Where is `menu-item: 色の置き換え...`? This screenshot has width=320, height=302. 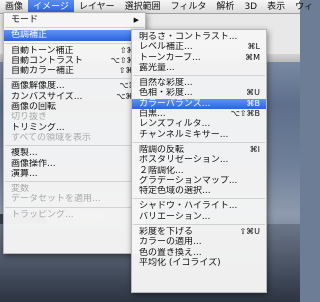 menu-item: 色の置き換え... is located at coordinates (199, 253).